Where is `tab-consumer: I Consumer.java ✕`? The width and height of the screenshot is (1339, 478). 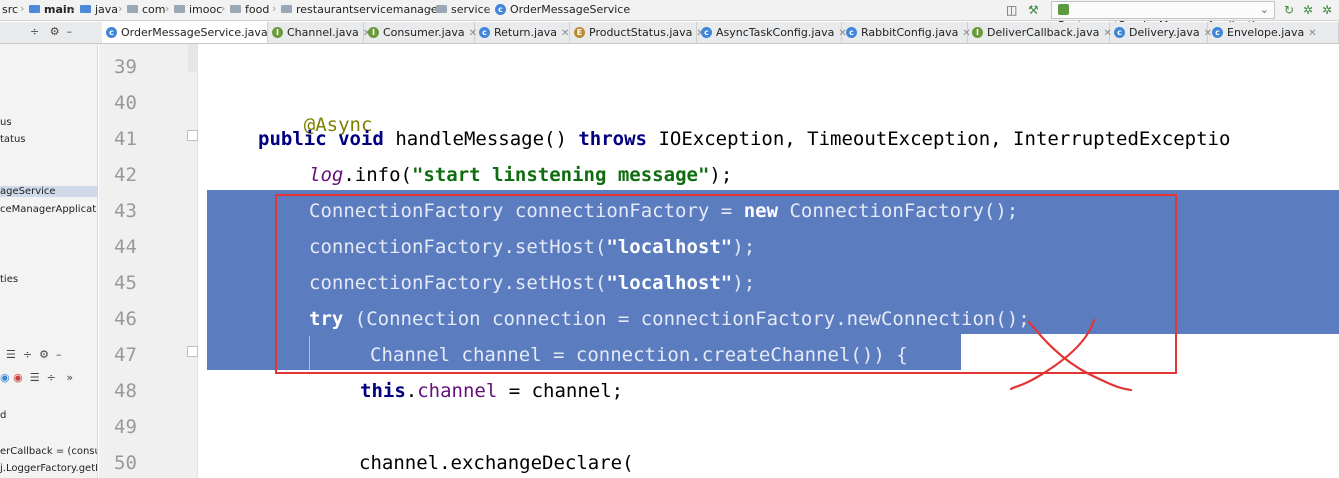
tab-consumer: I Consumer.java ✕ is located at coordinates (420, 32).